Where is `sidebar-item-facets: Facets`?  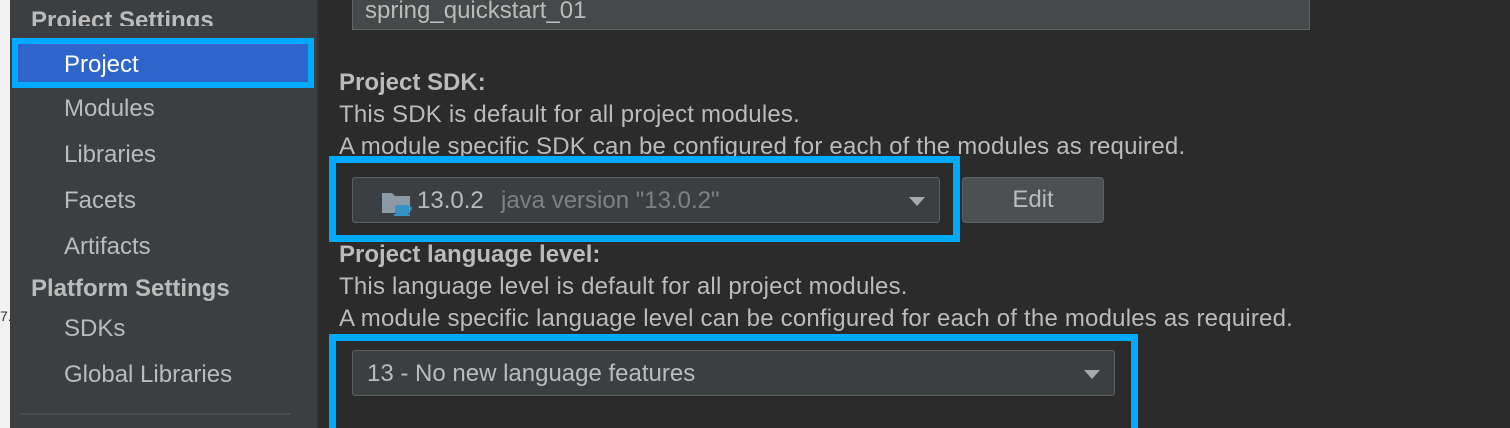
sidebar-item-facets: Facets is located at coordinates (100, 201).